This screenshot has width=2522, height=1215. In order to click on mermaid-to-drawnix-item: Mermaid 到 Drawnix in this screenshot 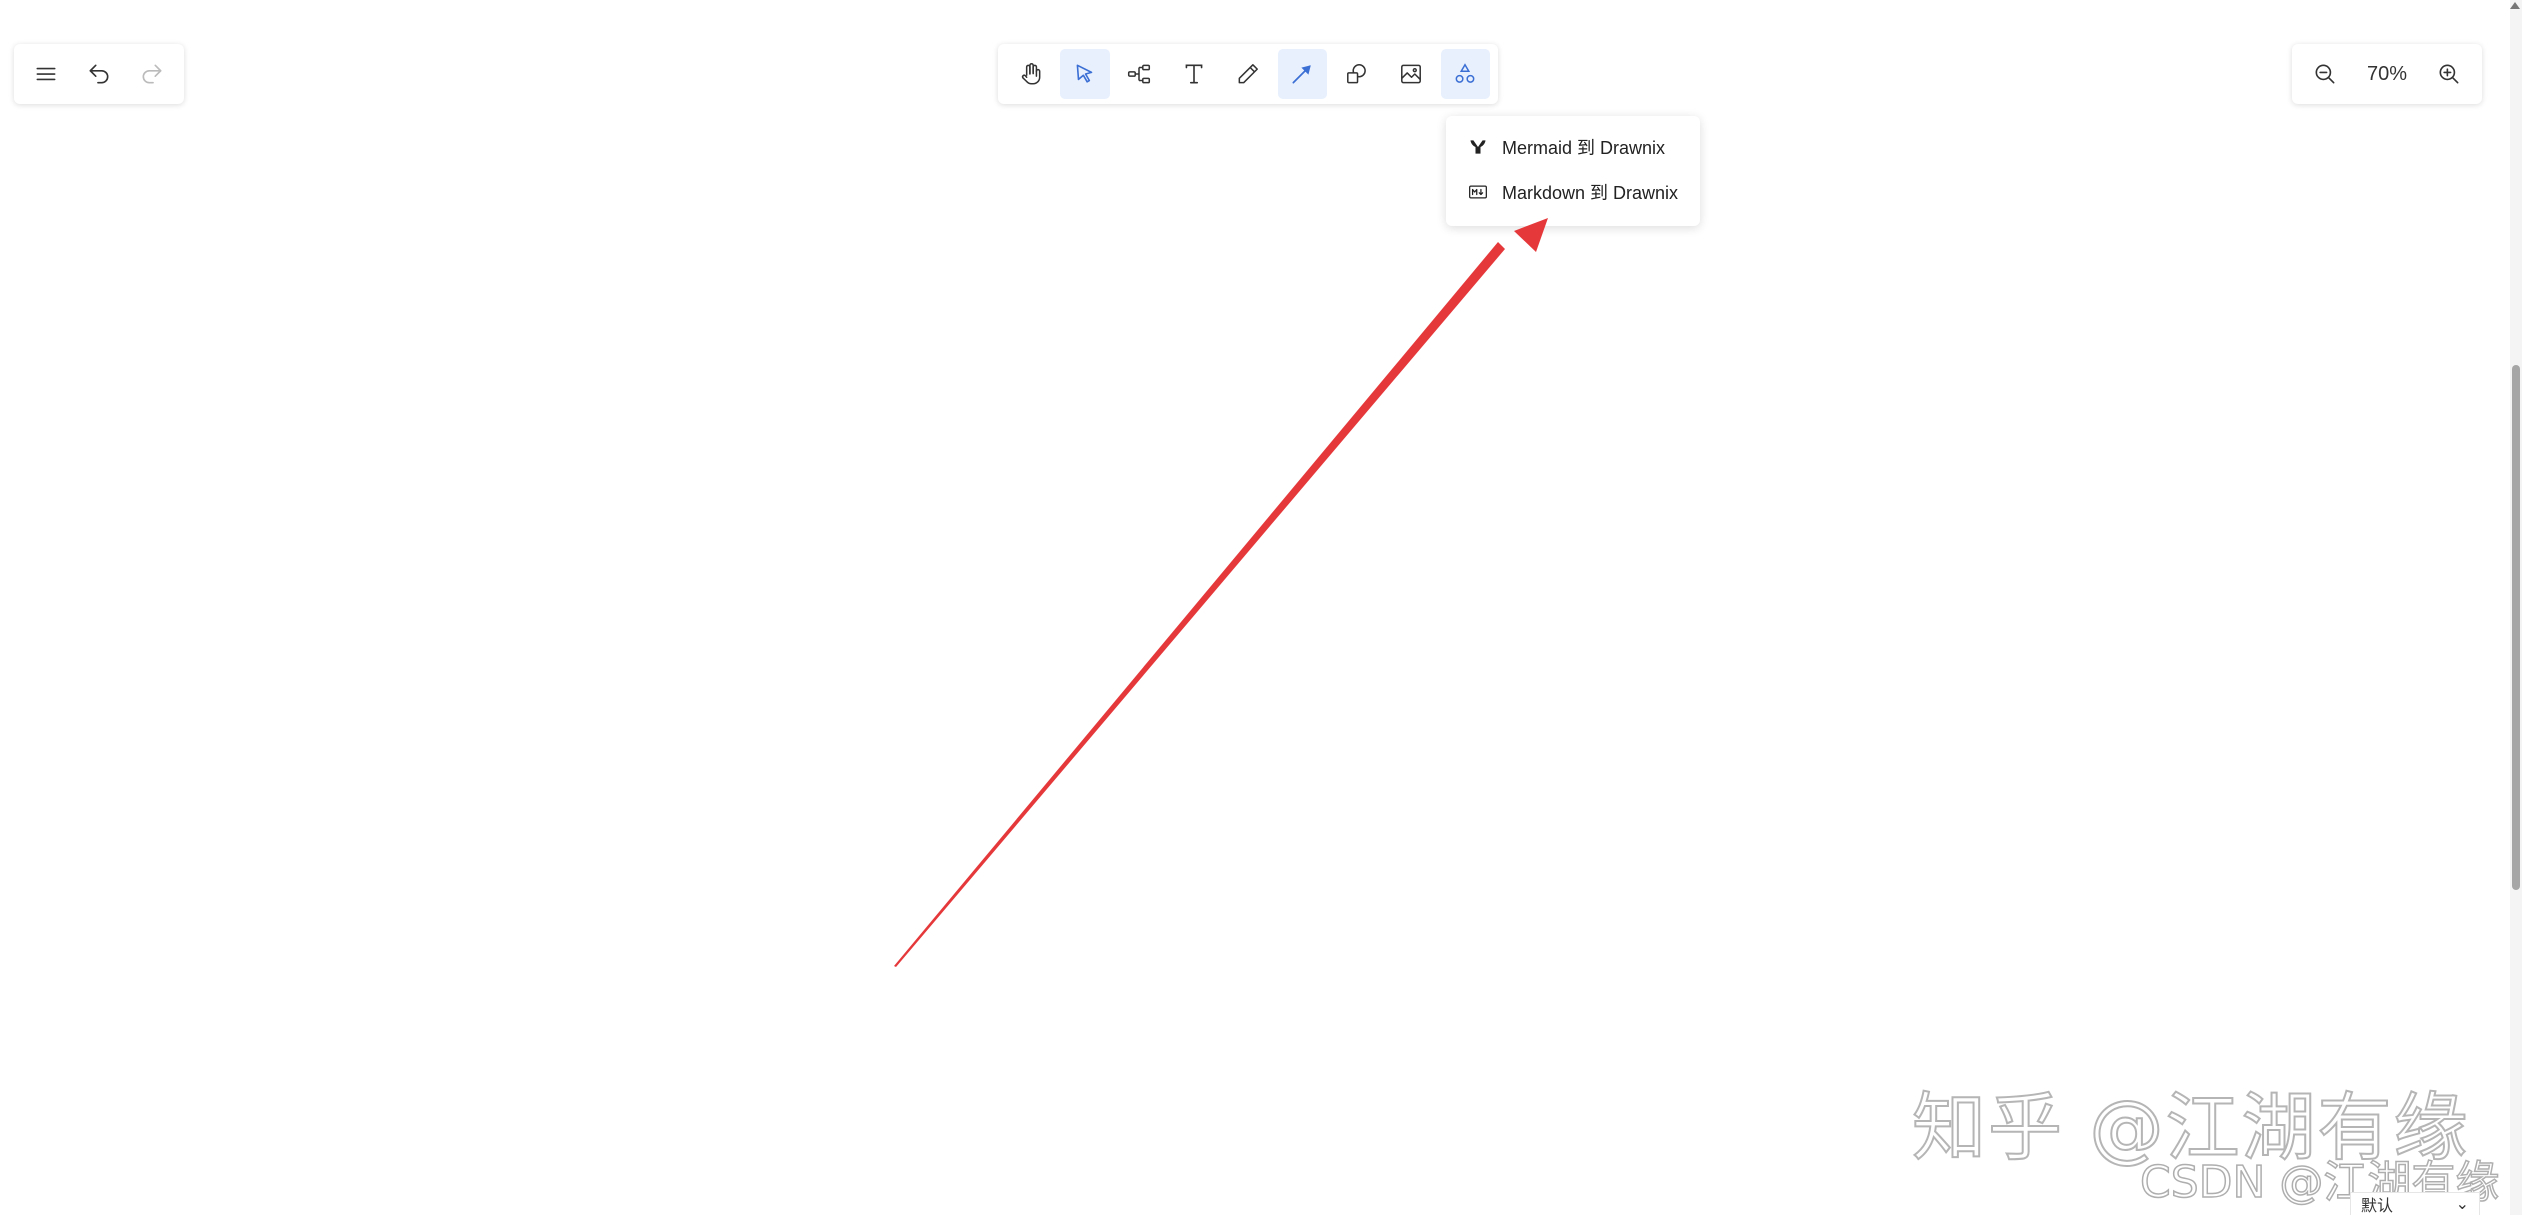, I will do `click(1573, 146)`.